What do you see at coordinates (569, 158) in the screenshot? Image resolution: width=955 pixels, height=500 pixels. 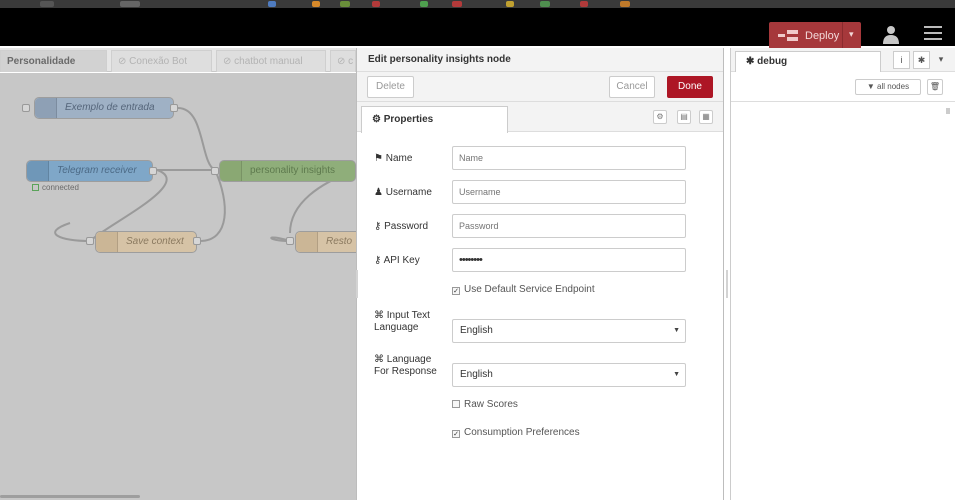 I see `name-input` at bounding box center [569, 158].